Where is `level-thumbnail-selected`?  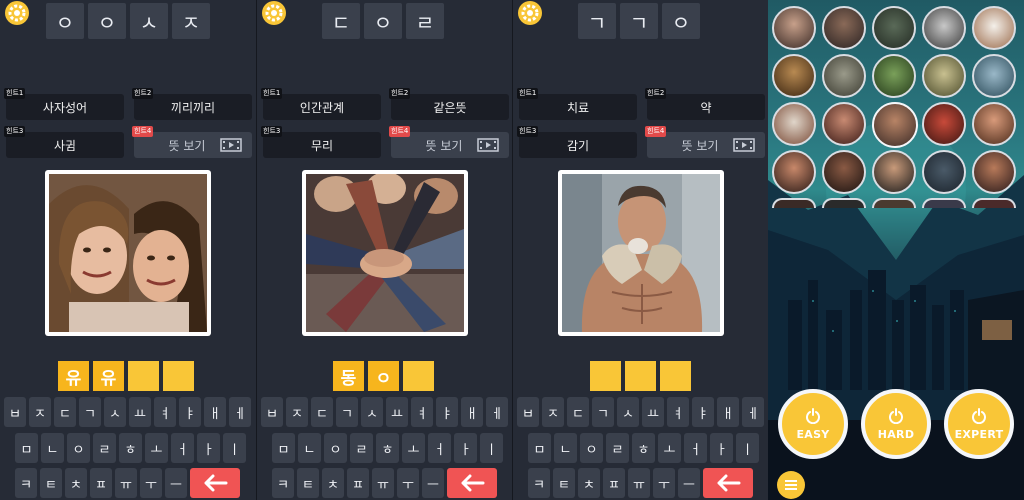
level-thumbnail-selected is located at coordinates (895, 125).